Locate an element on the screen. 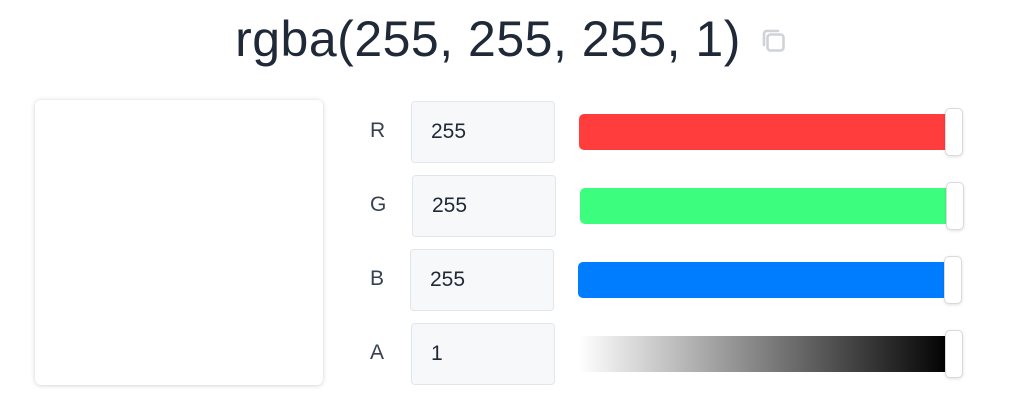 The width and height of the screenshot is (1024, 415). red-slider-track is located at coordinates (764, 132).